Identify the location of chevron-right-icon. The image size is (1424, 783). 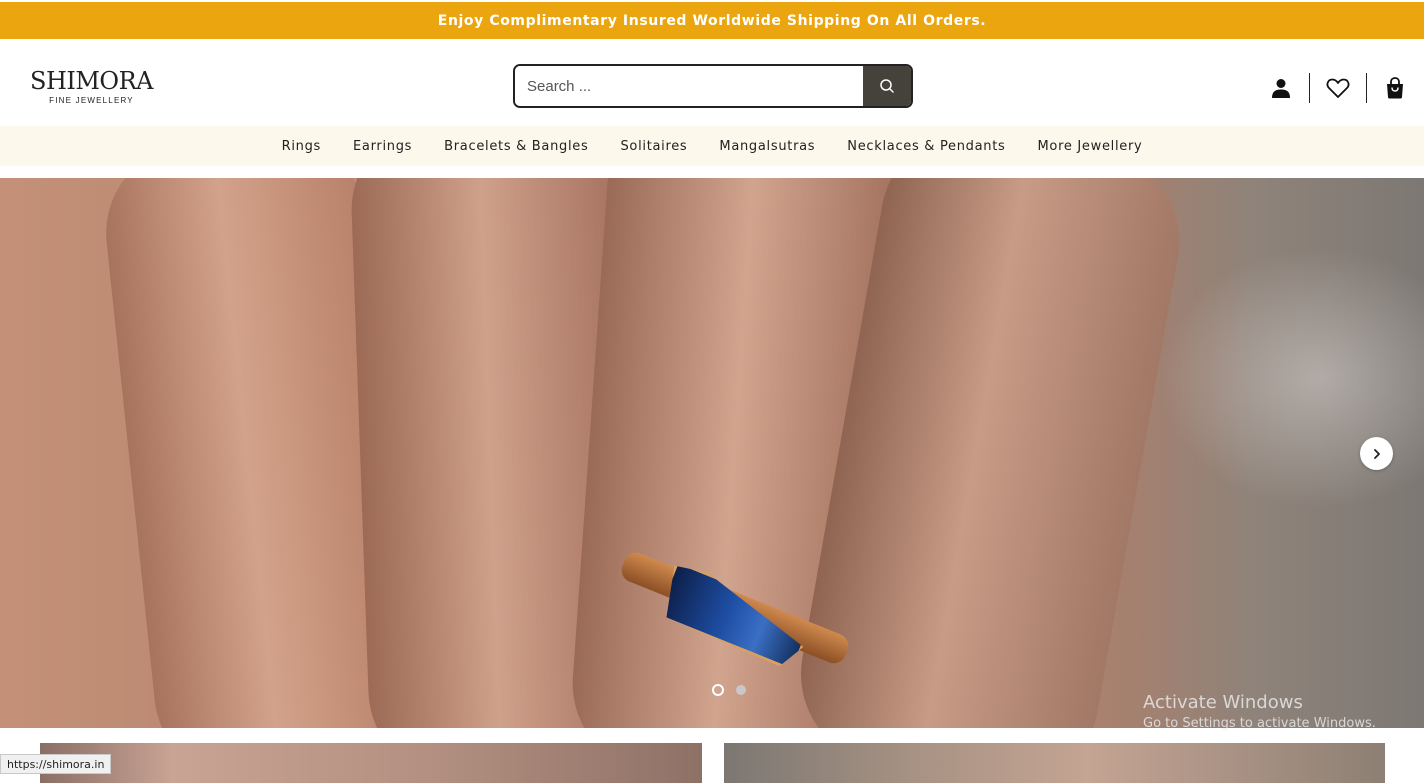
(1376, 453).